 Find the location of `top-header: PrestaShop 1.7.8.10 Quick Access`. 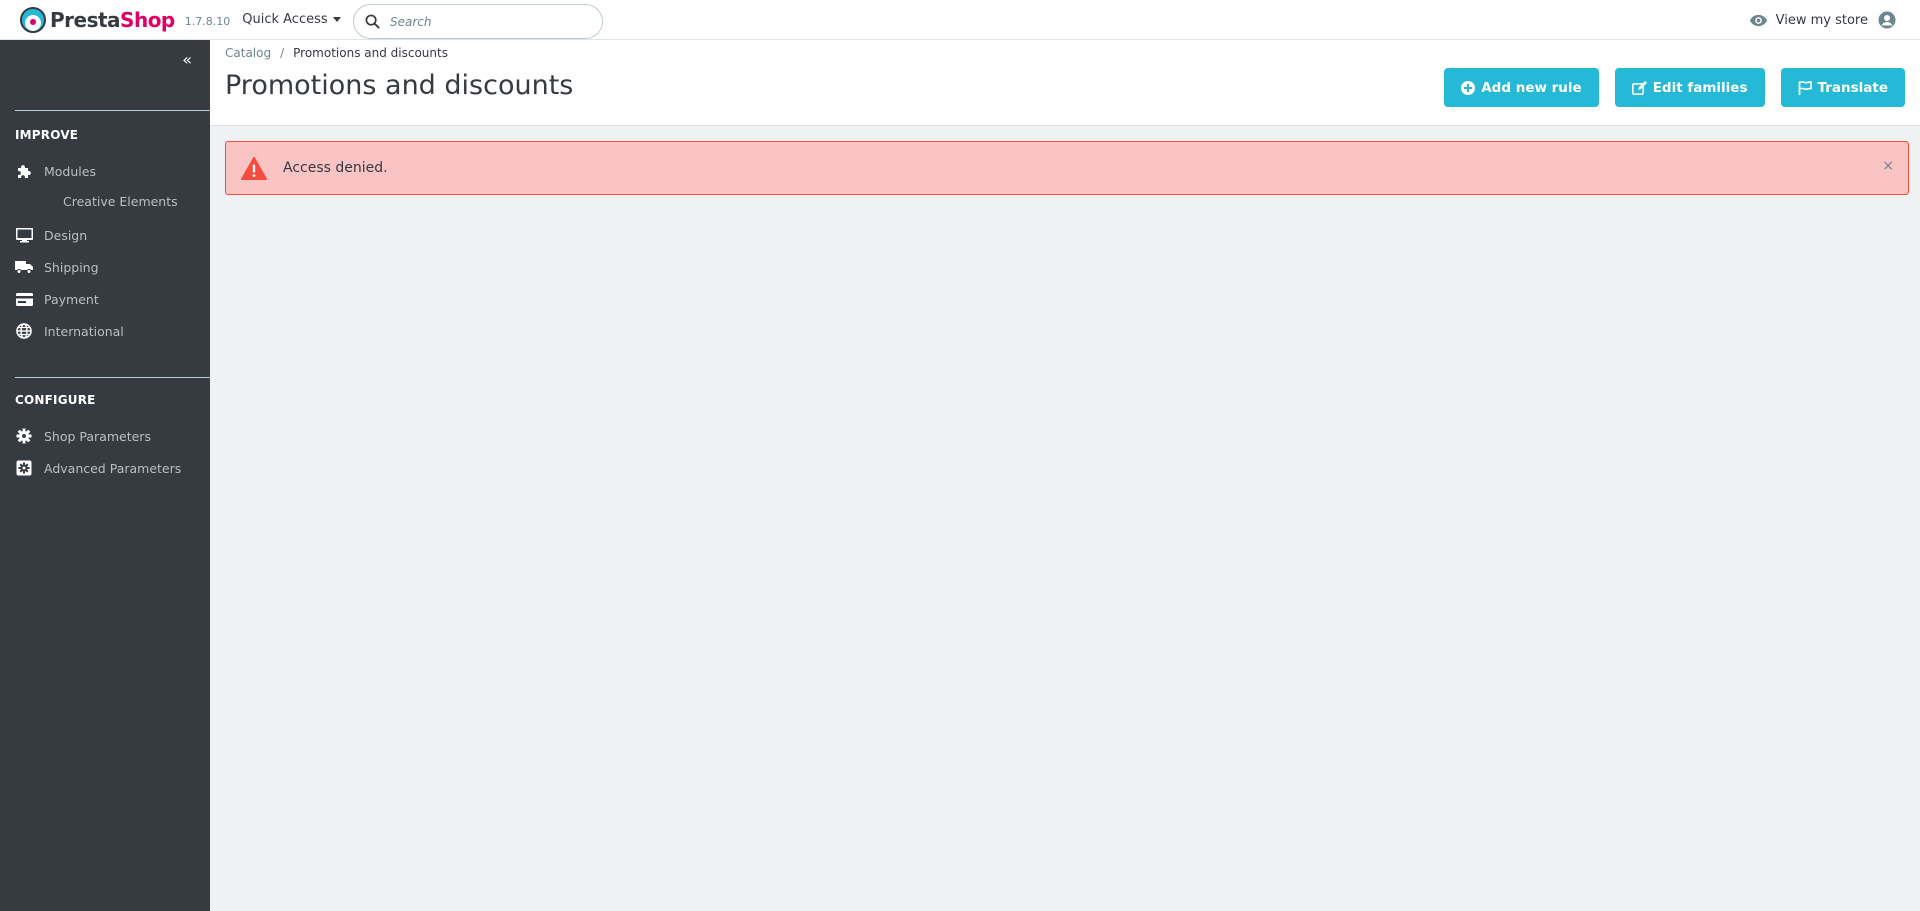

top-header: PrestaShop 1.7.8.10 Quick Access is located at coordinates (960, 20).